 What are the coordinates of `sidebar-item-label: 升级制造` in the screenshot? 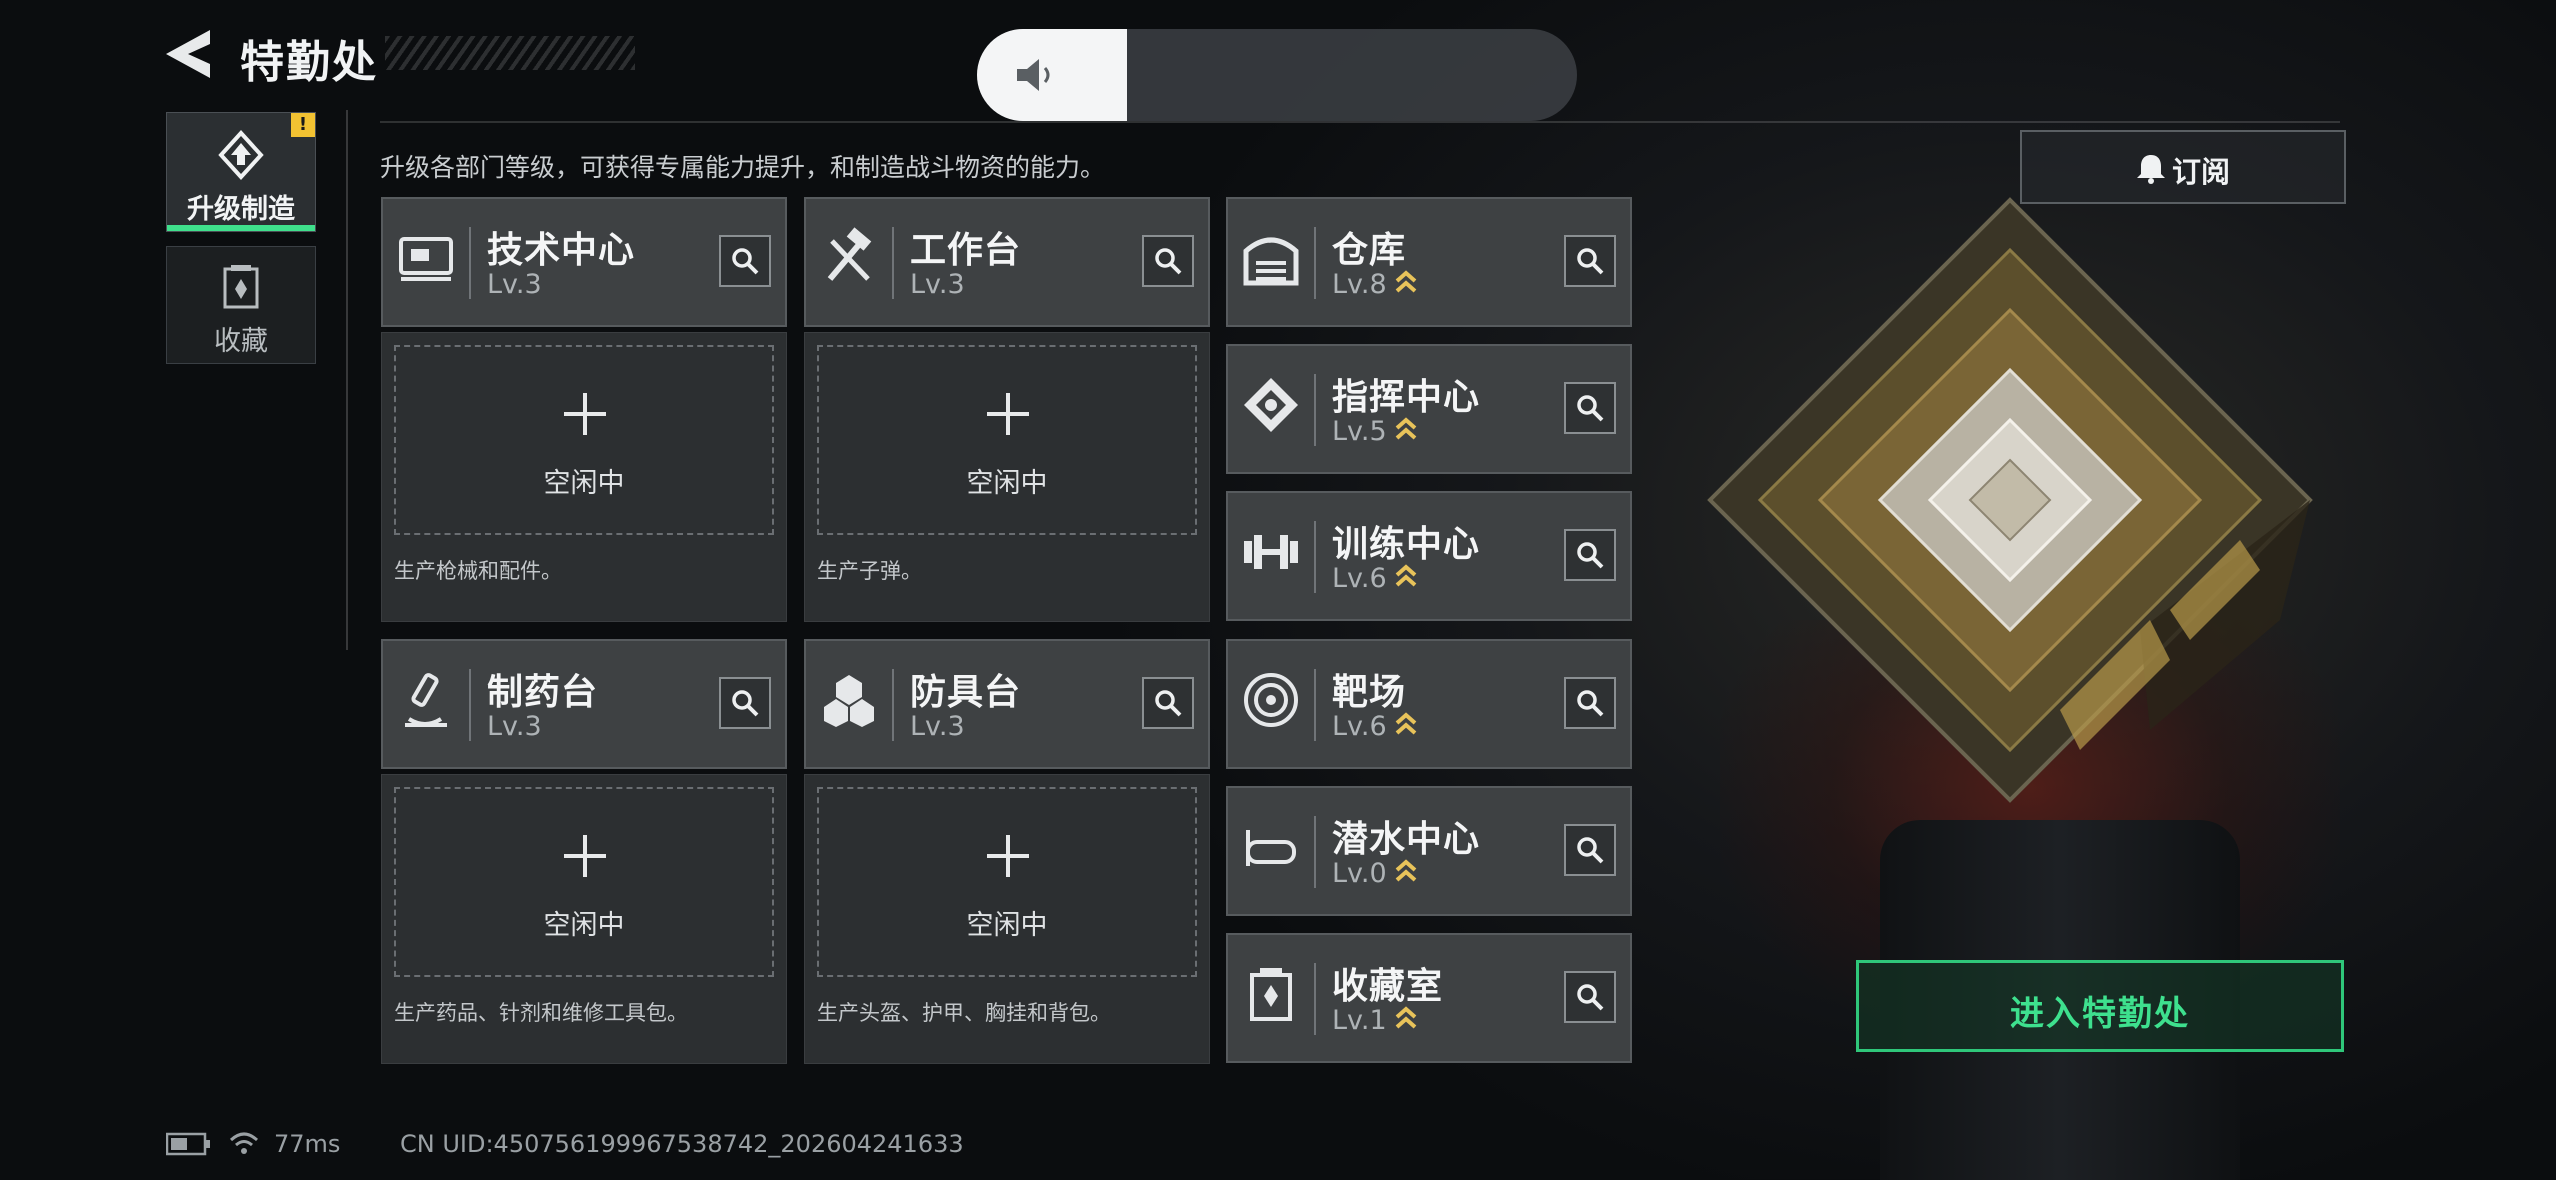 It's located at (241, 209).